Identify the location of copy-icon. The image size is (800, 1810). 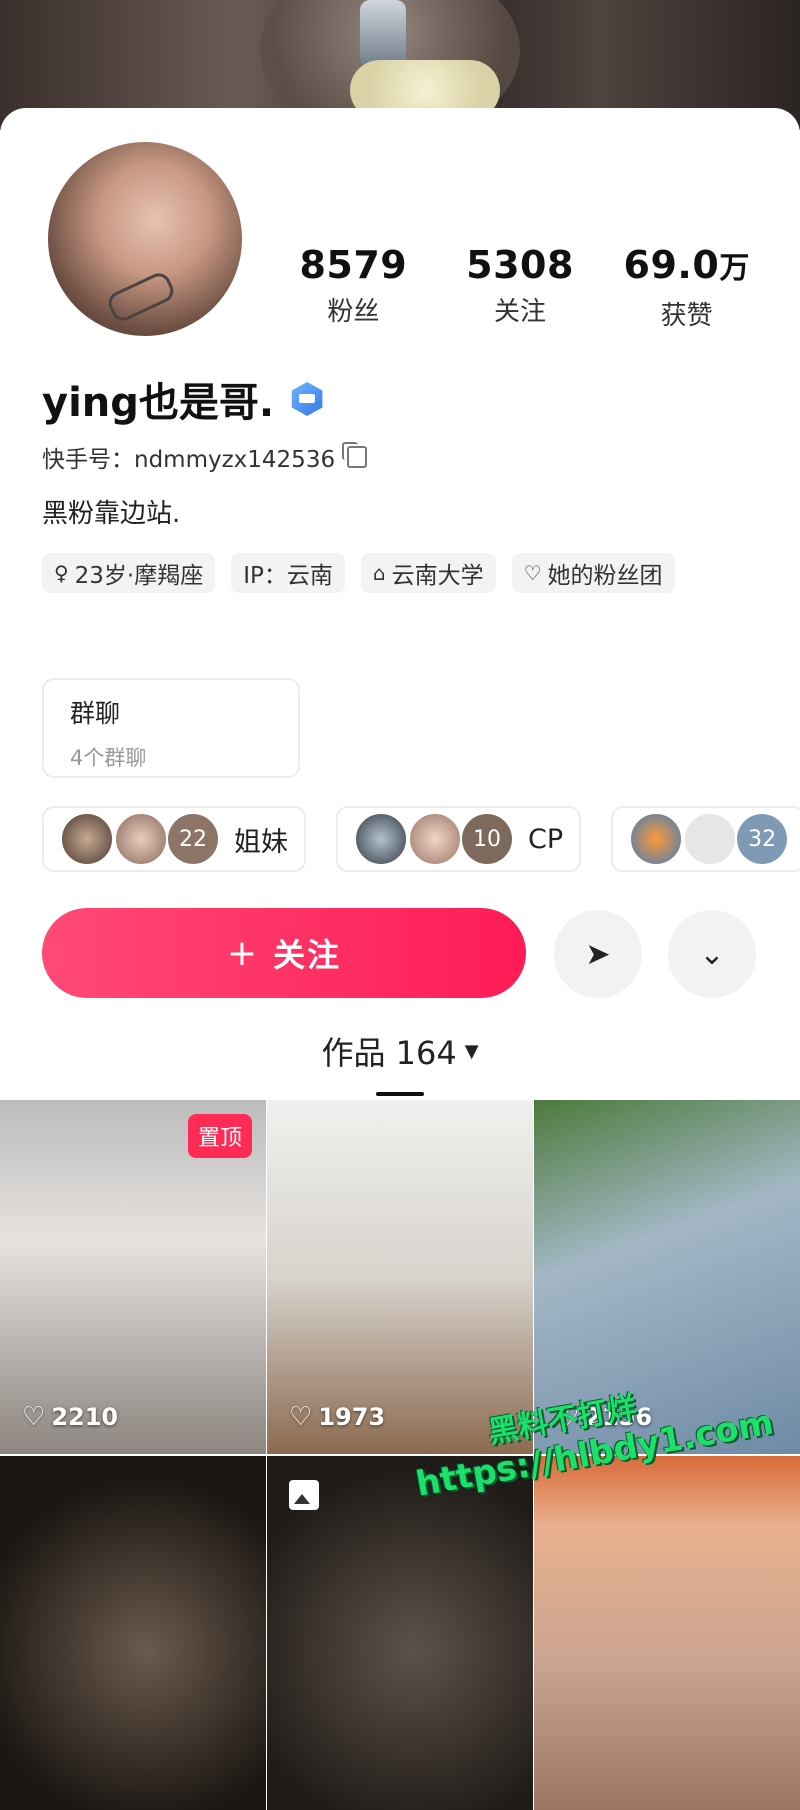
(355, 455).